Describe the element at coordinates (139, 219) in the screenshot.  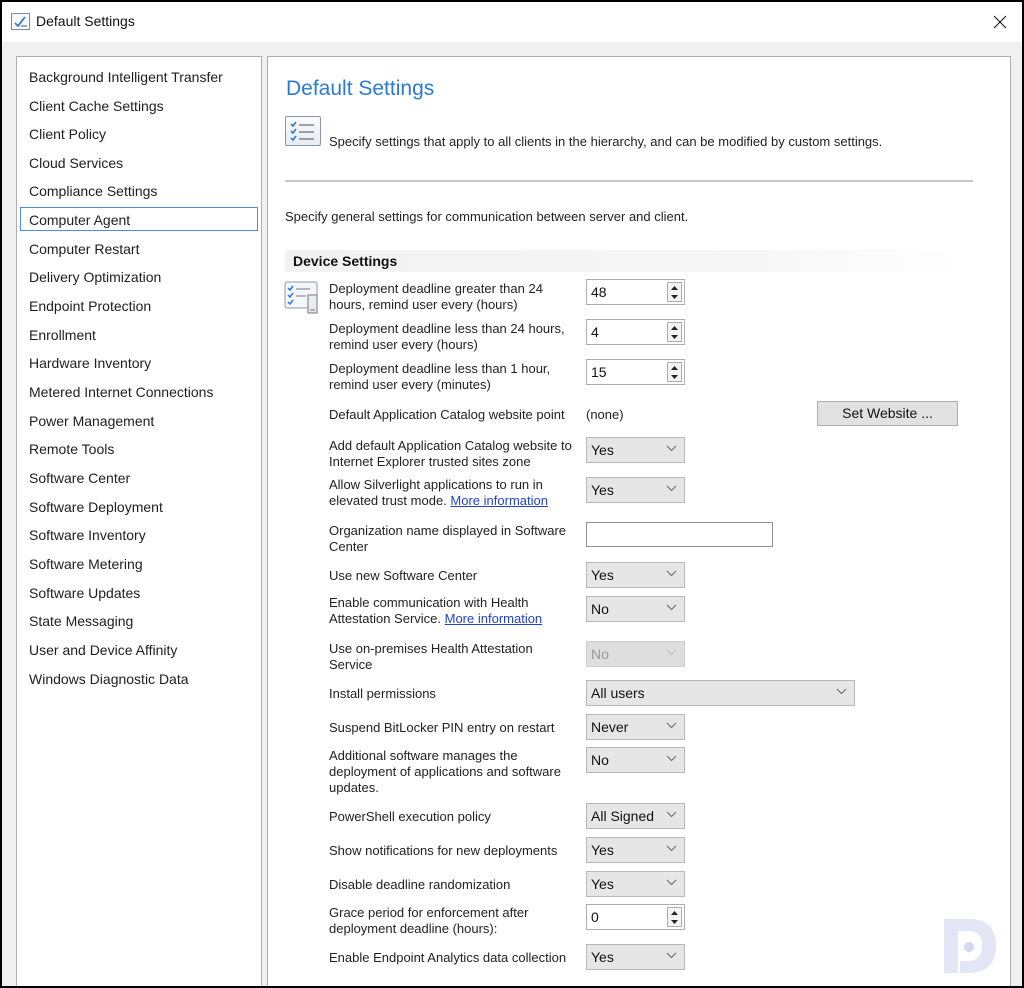
I see `sidebar-item-computer-agent: Computer Agent` at that location.